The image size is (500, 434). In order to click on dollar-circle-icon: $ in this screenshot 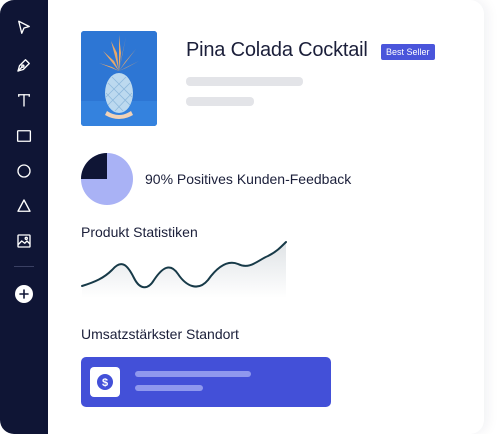, I will do `click(105, 382)`.